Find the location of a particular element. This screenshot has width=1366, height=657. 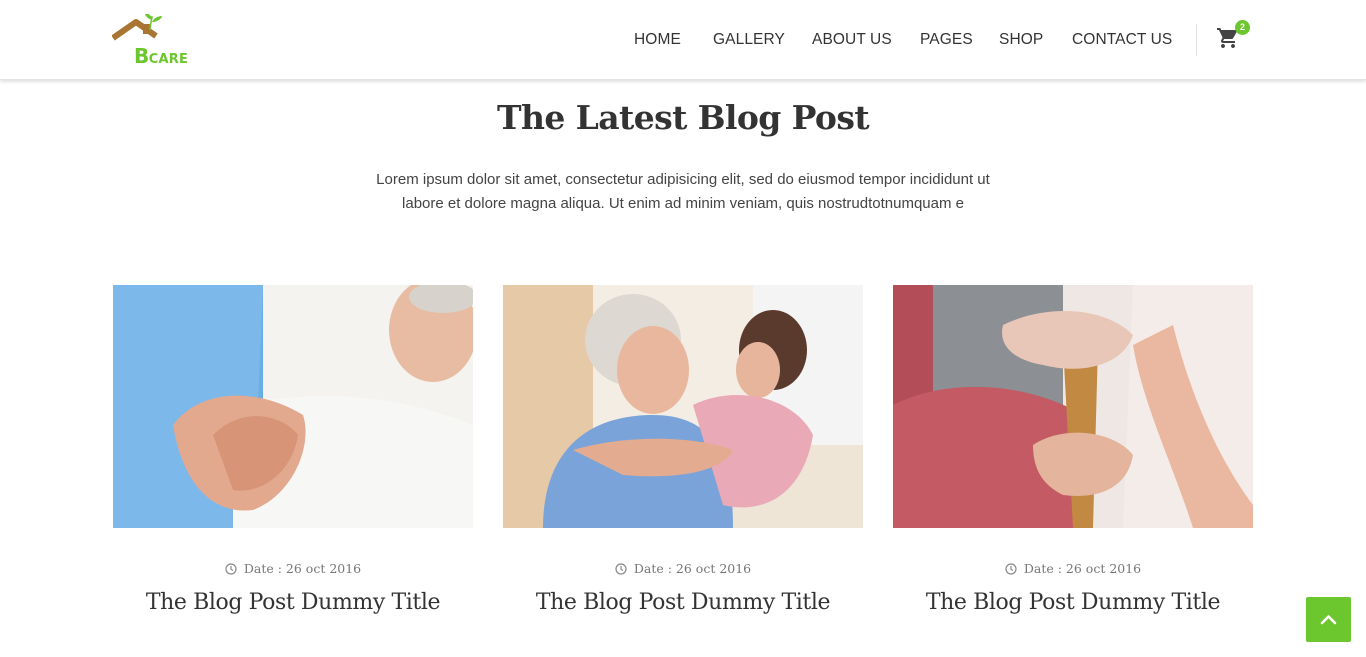

nav-home: HOME is located at coordinates (657, 40).